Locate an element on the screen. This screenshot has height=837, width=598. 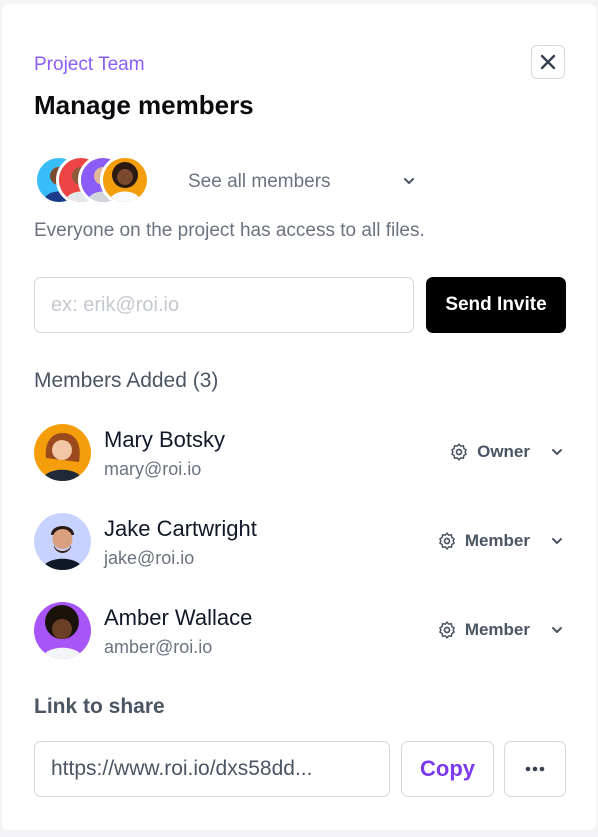
more-horizontal-icon is located at coordinates (535, 769).